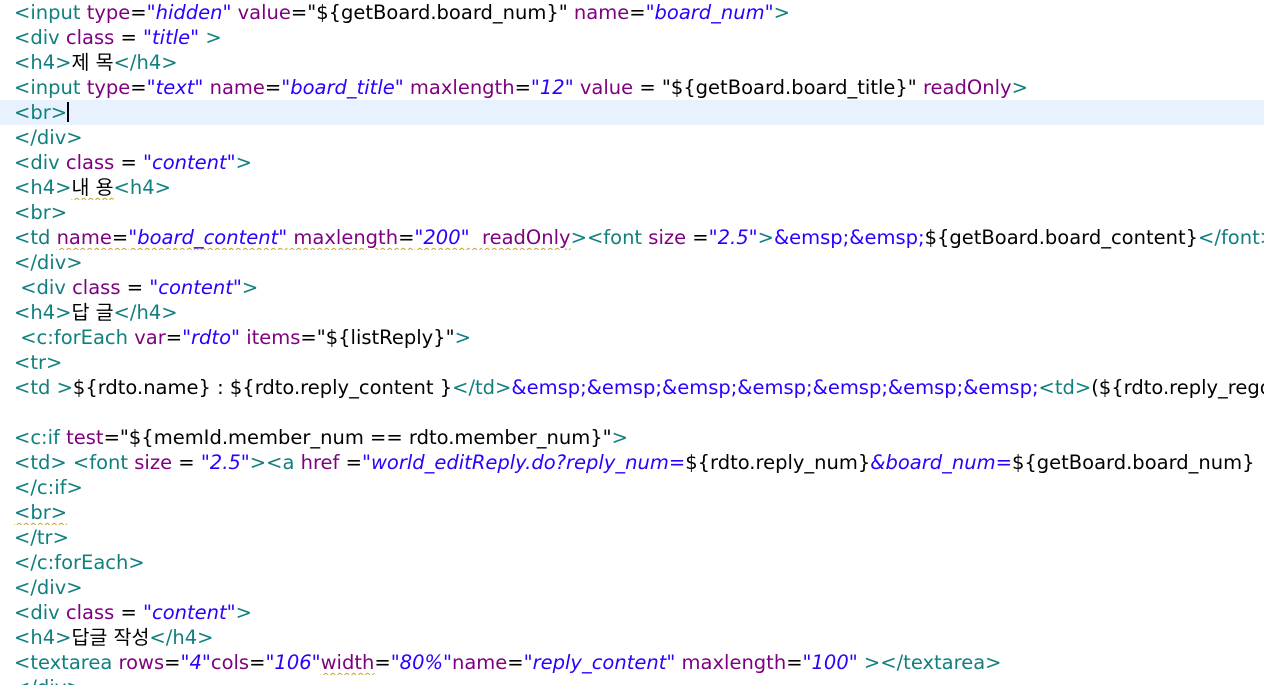 Image resolution: width=1264 pixels, height=685 pixels. What do you see at coordinates (110, 637) in the screenshot?
I see `code-token: 답글 작성` at bounding box center [110, 637].